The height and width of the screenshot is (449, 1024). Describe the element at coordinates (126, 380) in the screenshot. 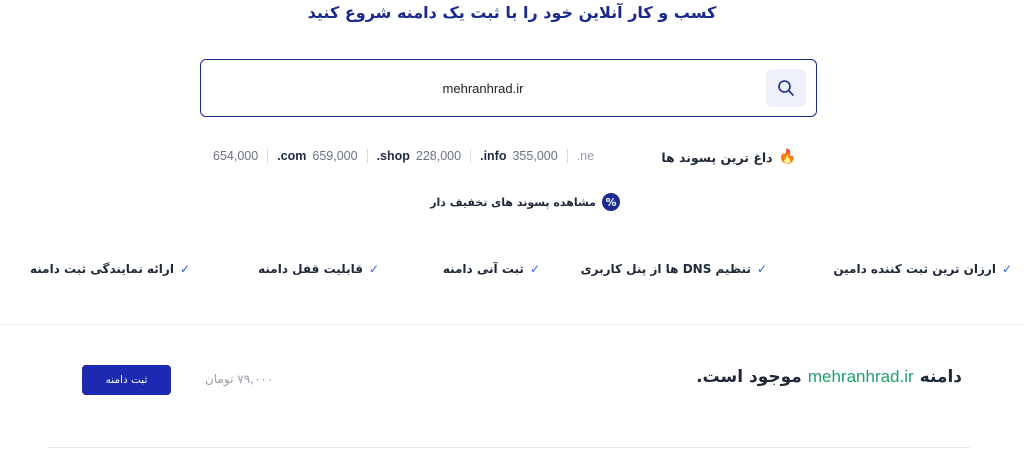

I see `register-domain-button: ثبت دامنه` at that location.